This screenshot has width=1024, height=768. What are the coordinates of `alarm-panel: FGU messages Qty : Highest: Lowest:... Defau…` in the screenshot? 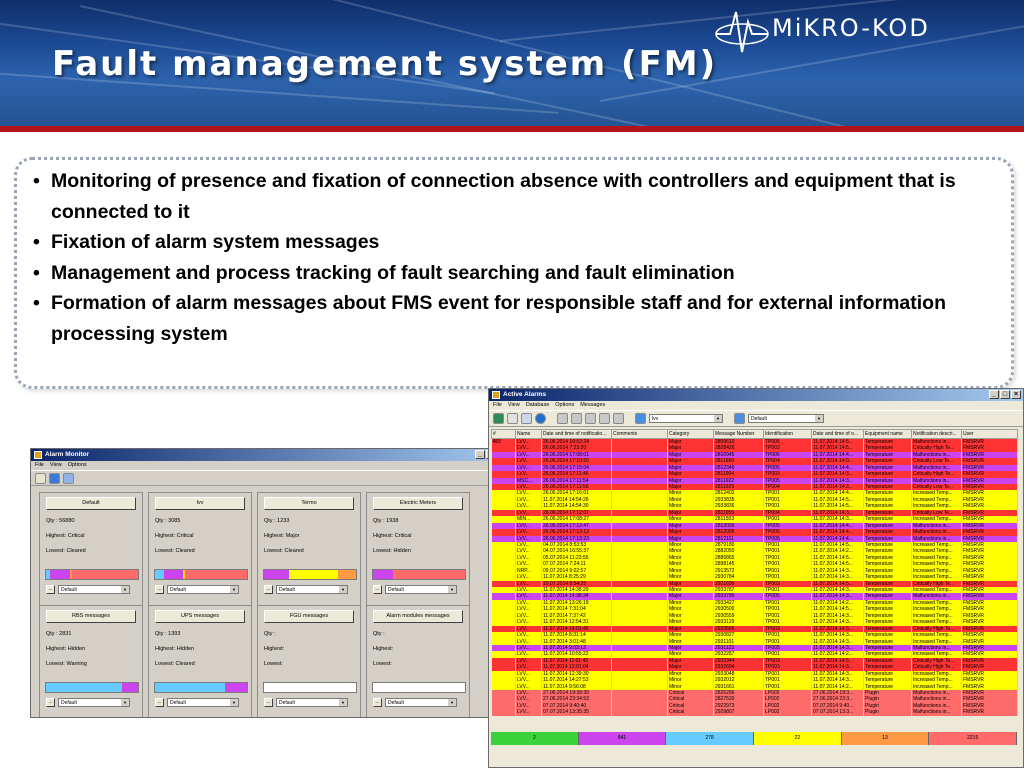 It's located at (309, 661).